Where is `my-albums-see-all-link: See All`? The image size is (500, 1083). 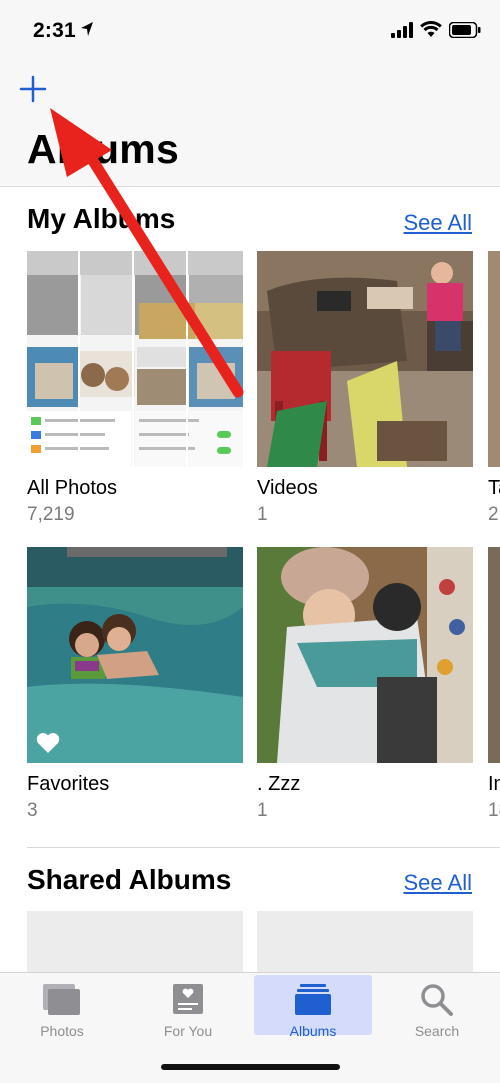 my-albums-see-all-link: See All is located at coordinates (438, 223).